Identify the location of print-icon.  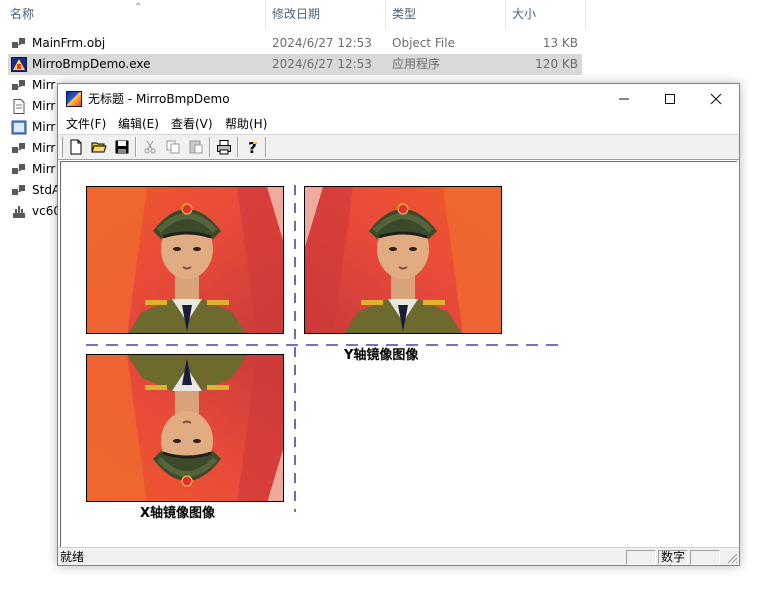
(224, 147).